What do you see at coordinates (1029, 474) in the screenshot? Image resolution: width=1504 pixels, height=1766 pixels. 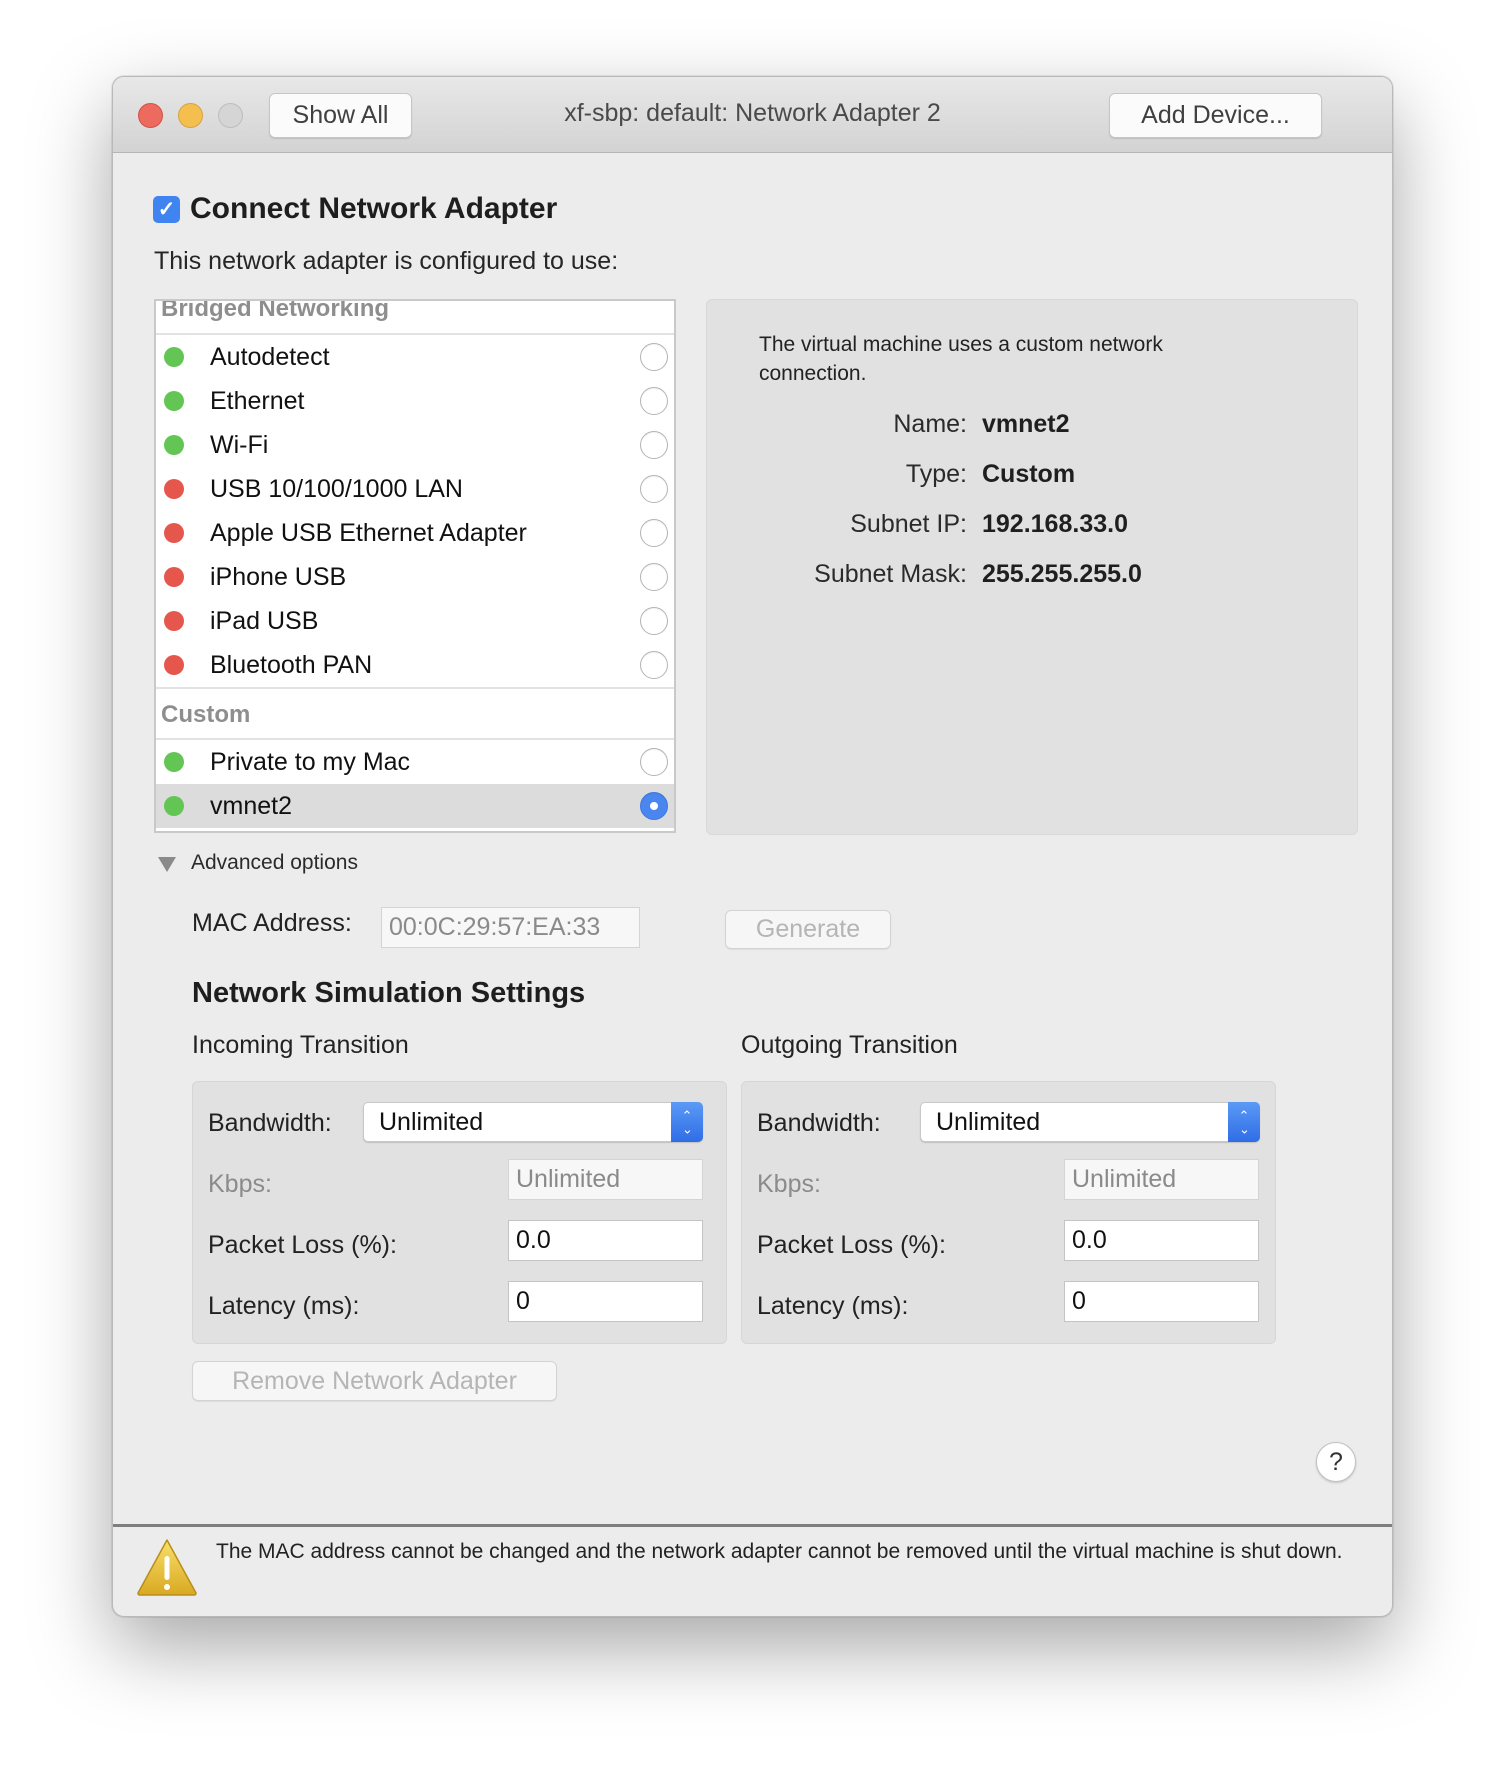 I see `type-value: Custom` at bounding box center [1029, 474].